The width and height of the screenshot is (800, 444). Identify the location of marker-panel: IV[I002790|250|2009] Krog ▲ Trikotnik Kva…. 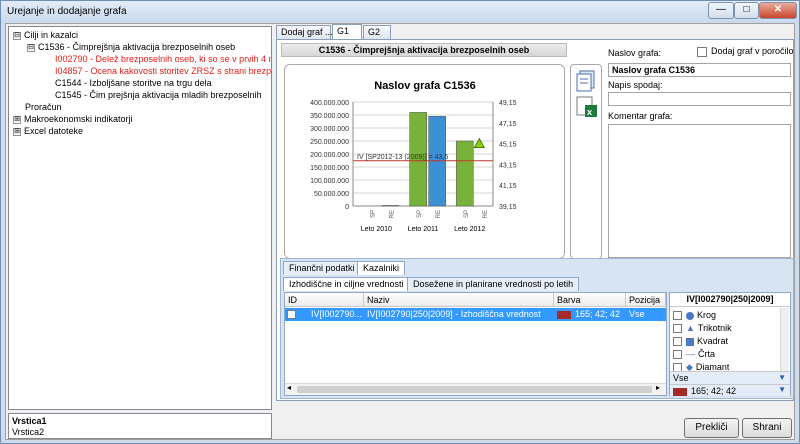
(730, 344).